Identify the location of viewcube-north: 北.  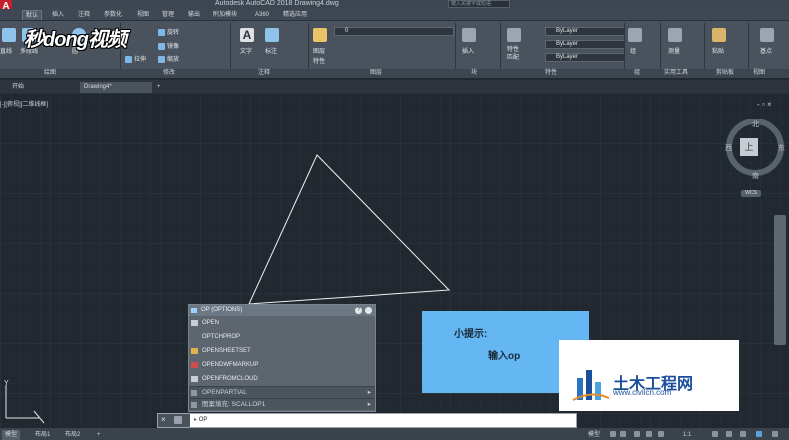
(755, 124).